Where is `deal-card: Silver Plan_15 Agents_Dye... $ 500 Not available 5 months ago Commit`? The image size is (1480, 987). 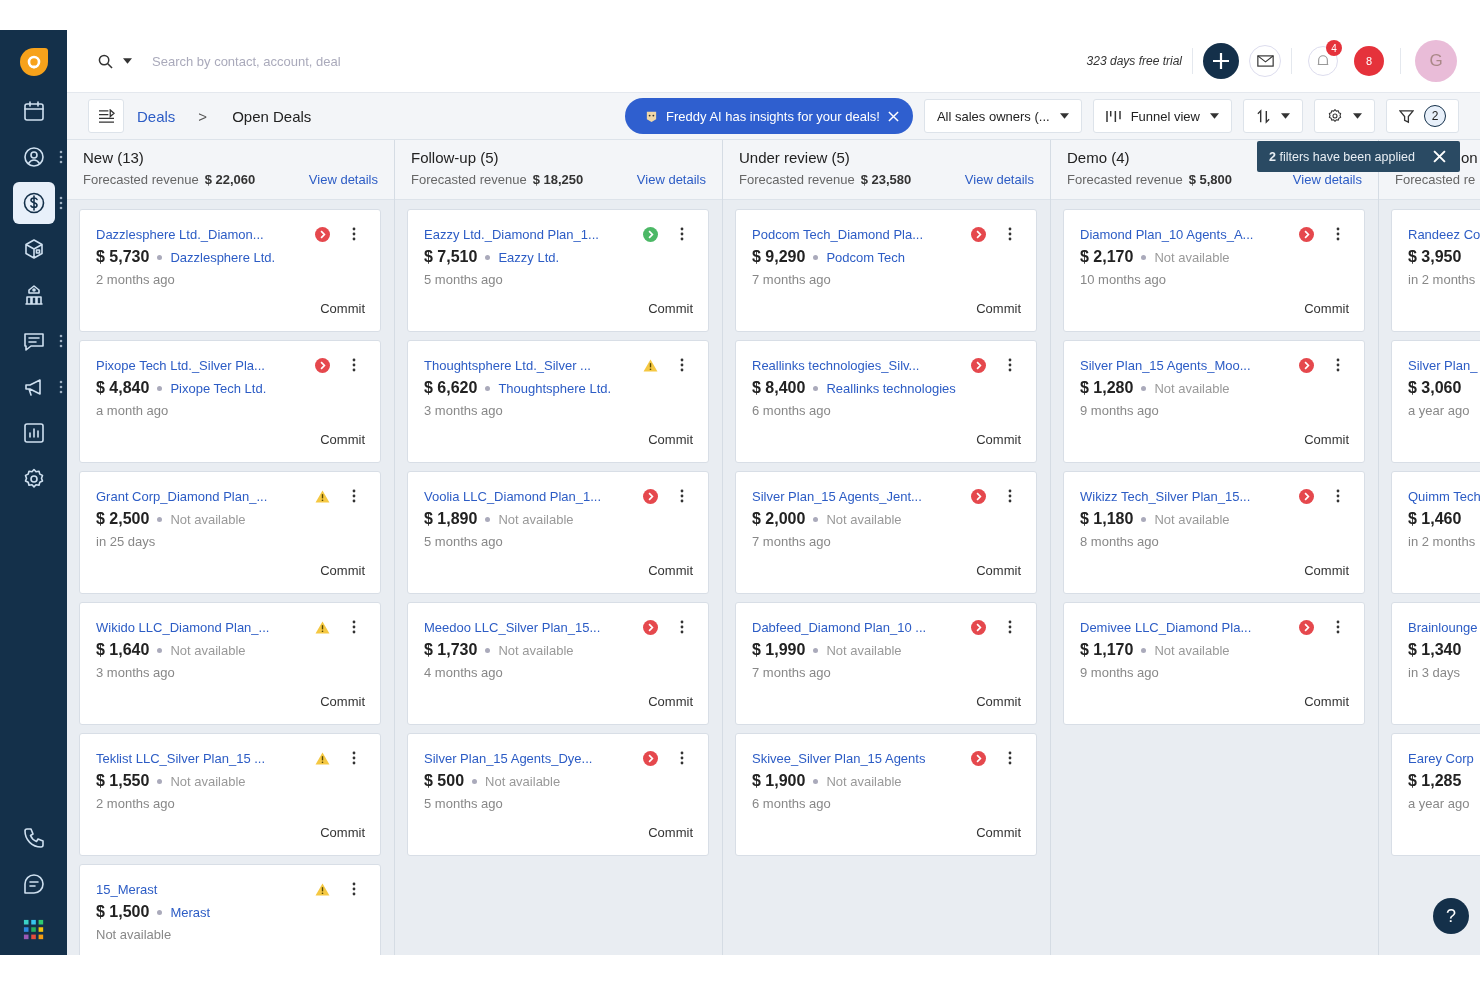
deal-card: Silver Plan_15 Agents_Dye... $ 500 Not available 5 months ago Commit is located at coordinates (558, 794).